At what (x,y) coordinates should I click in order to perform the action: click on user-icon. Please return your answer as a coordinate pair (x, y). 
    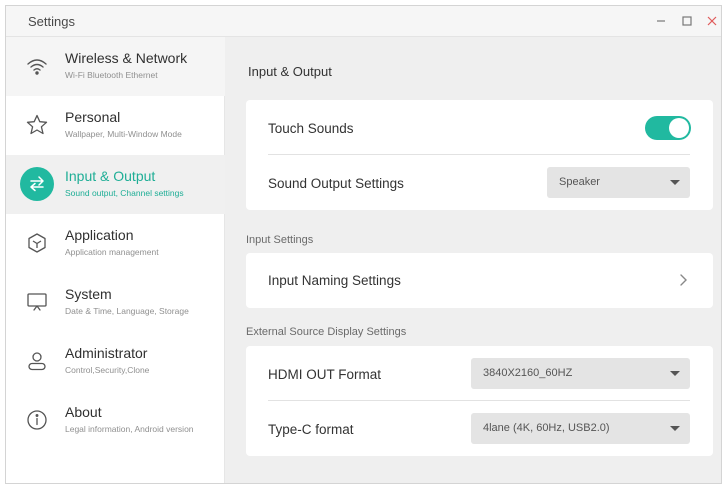
    Looking at the image, I should click on (37, 361).